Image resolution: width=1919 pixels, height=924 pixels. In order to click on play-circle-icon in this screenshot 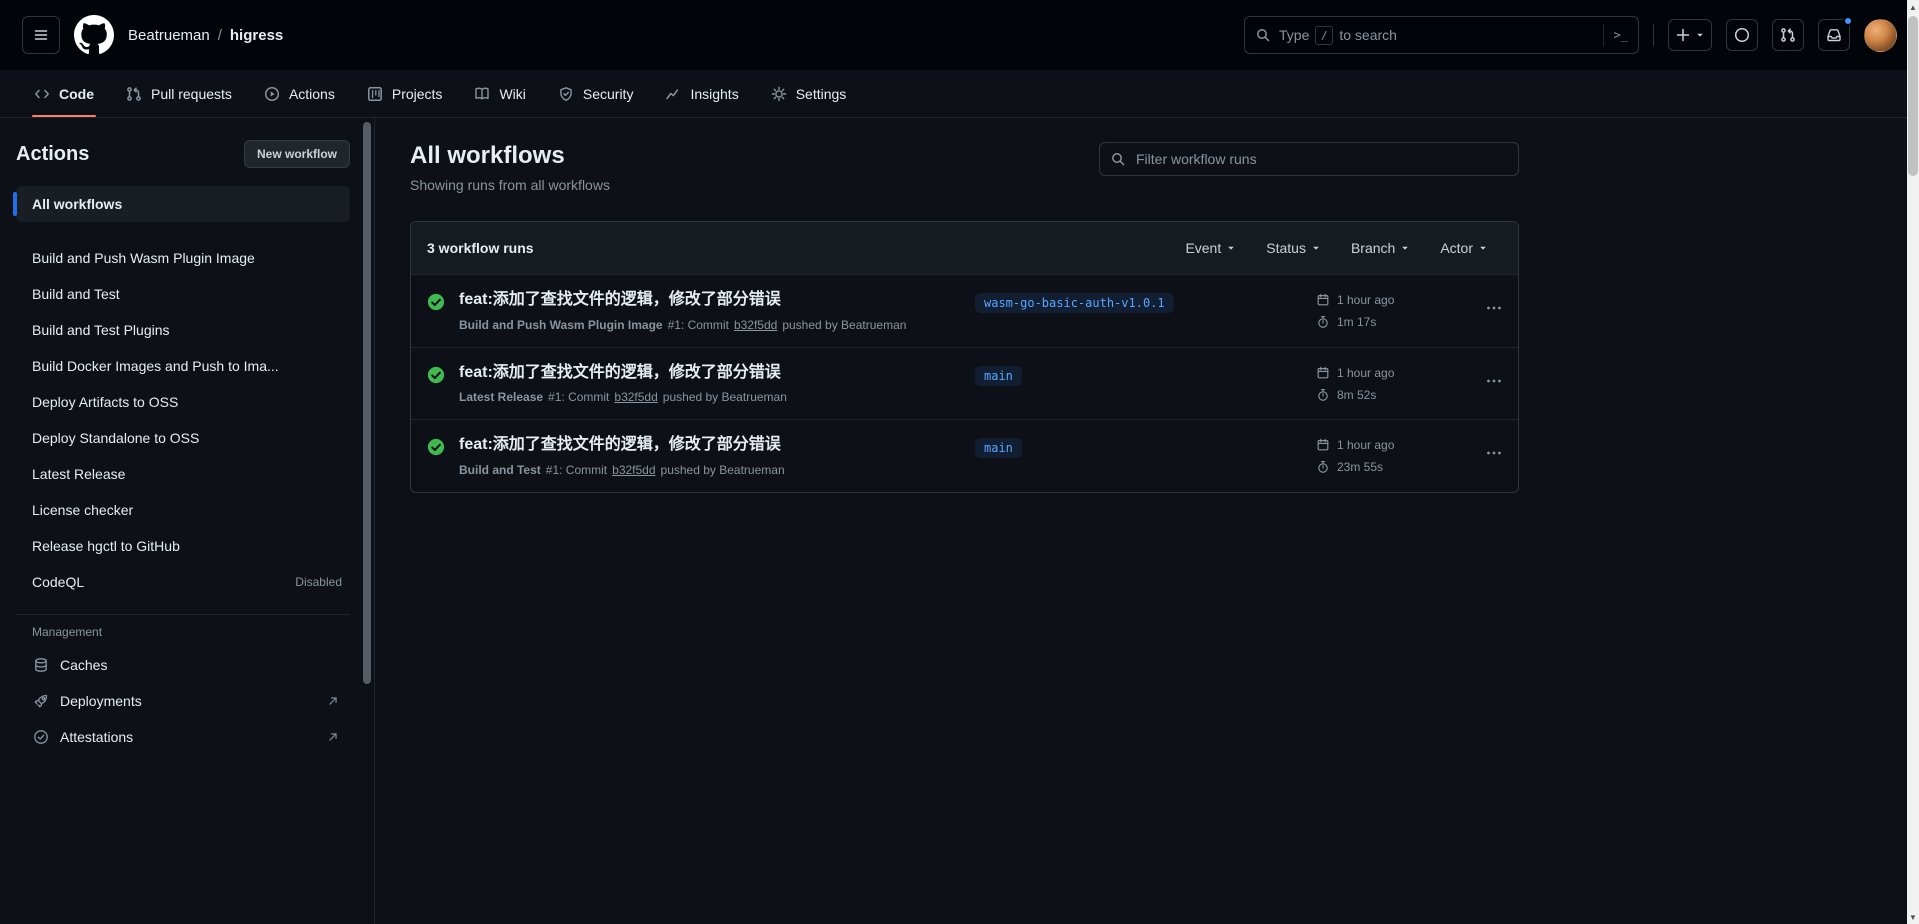, I will do `click(272, 94)`.